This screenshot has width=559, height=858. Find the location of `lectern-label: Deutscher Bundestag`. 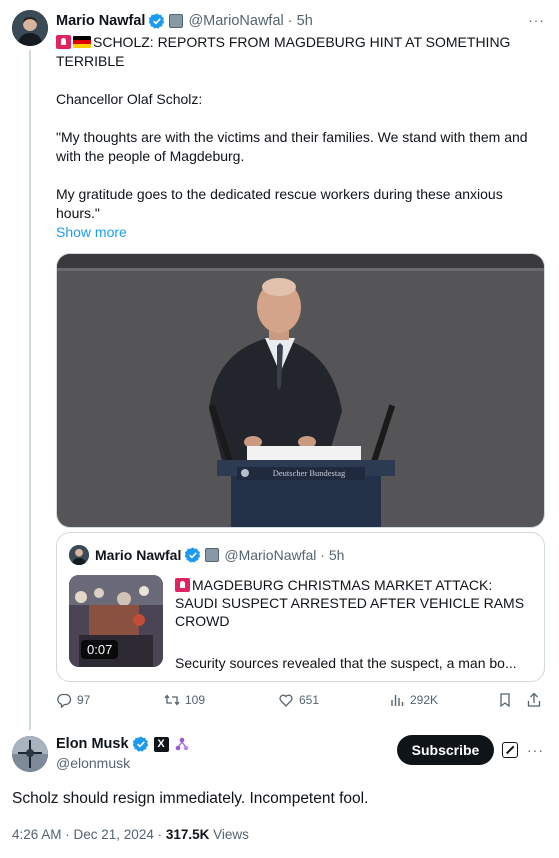

lectern-label: Deutscher Bundestag is located at coordinates (309, 473).